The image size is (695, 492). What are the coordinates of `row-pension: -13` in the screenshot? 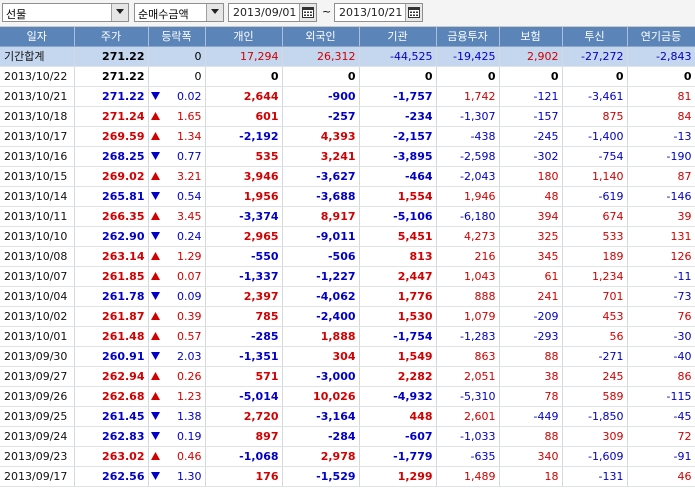 It's located at (661, 136).